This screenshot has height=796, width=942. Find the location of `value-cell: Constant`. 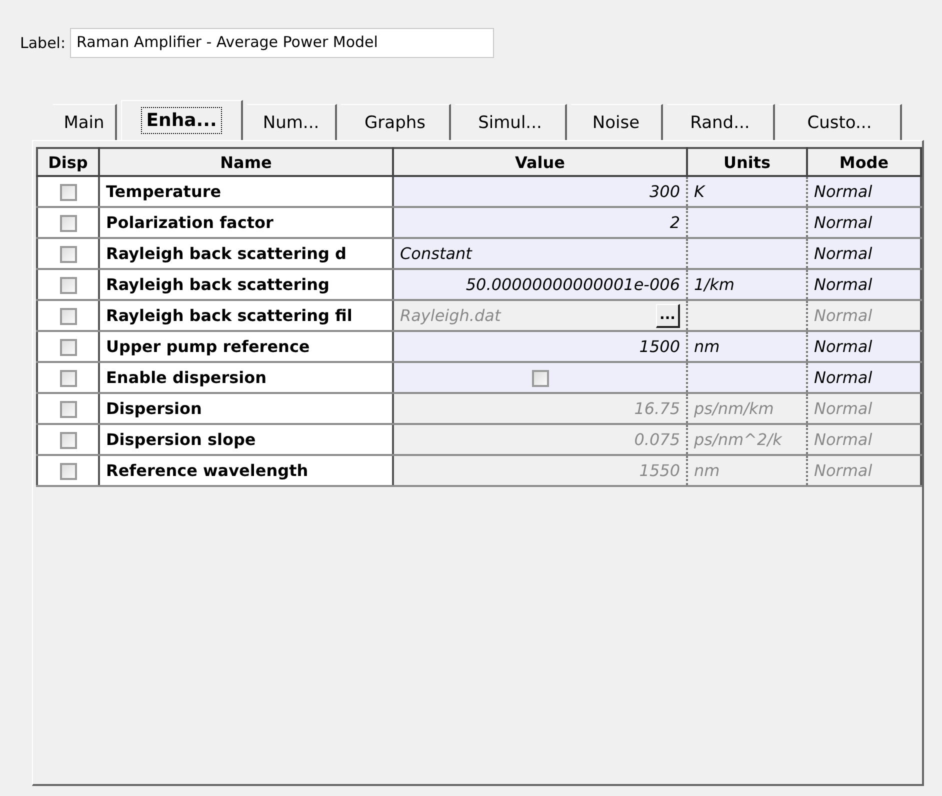

value-cell: Constant is located at coordinates (540, 253).